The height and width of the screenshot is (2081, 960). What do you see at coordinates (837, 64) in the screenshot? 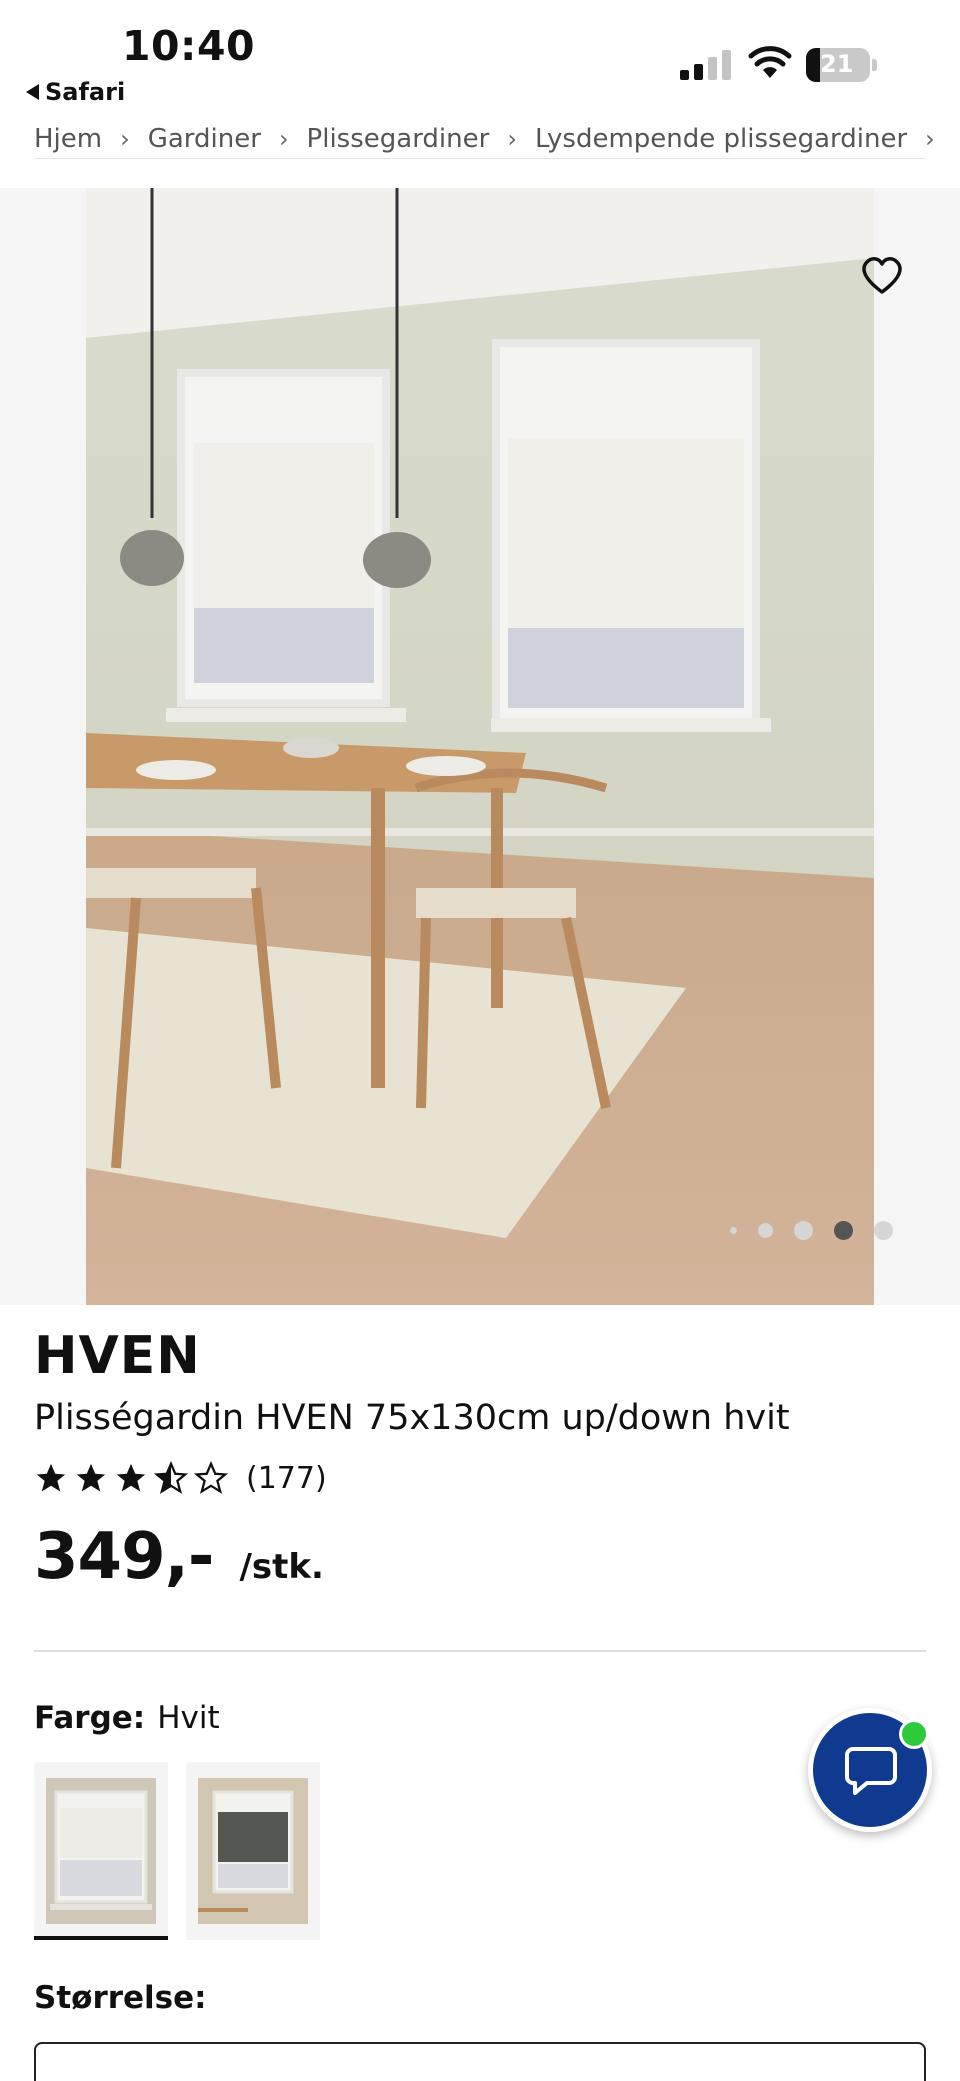
I see `battery-percent: 21` at bounding box center [837, 64].